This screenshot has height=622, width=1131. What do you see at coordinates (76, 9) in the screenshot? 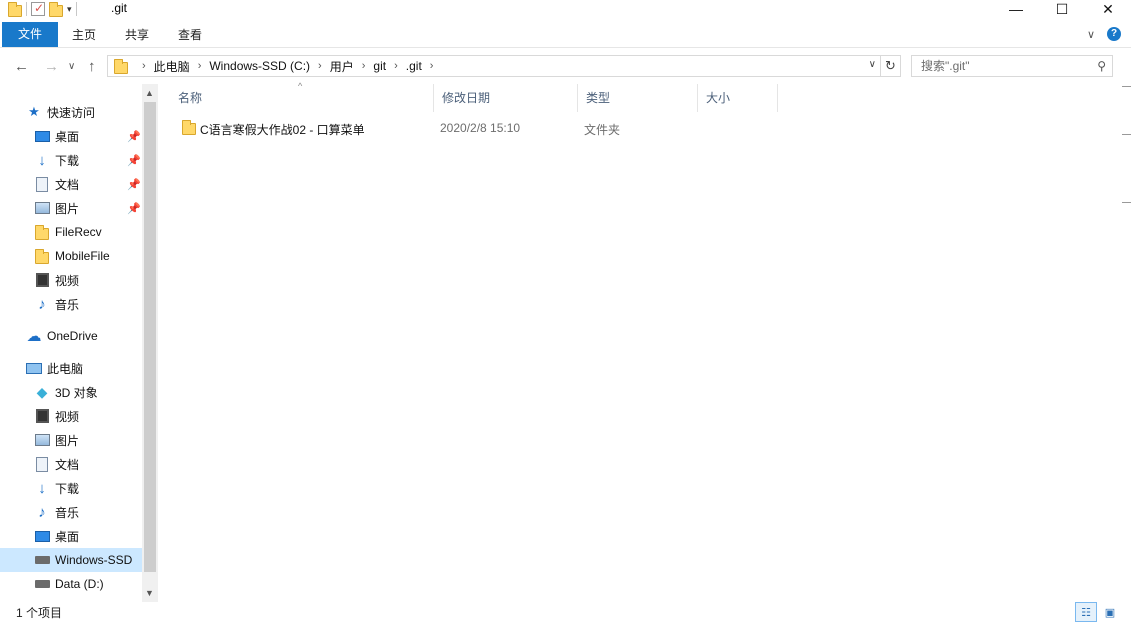
I see `toolbar-divider` at bounding box center [76, 9].